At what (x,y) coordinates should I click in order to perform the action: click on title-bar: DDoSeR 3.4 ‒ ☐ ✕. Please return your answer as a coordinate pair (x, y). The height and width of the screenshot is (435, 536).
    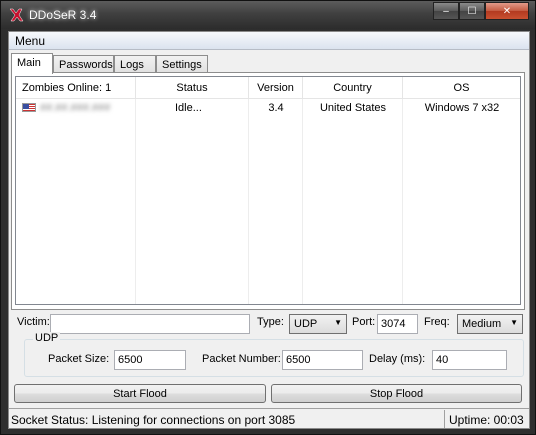
    Looking at the image, I should click on (268, 15).